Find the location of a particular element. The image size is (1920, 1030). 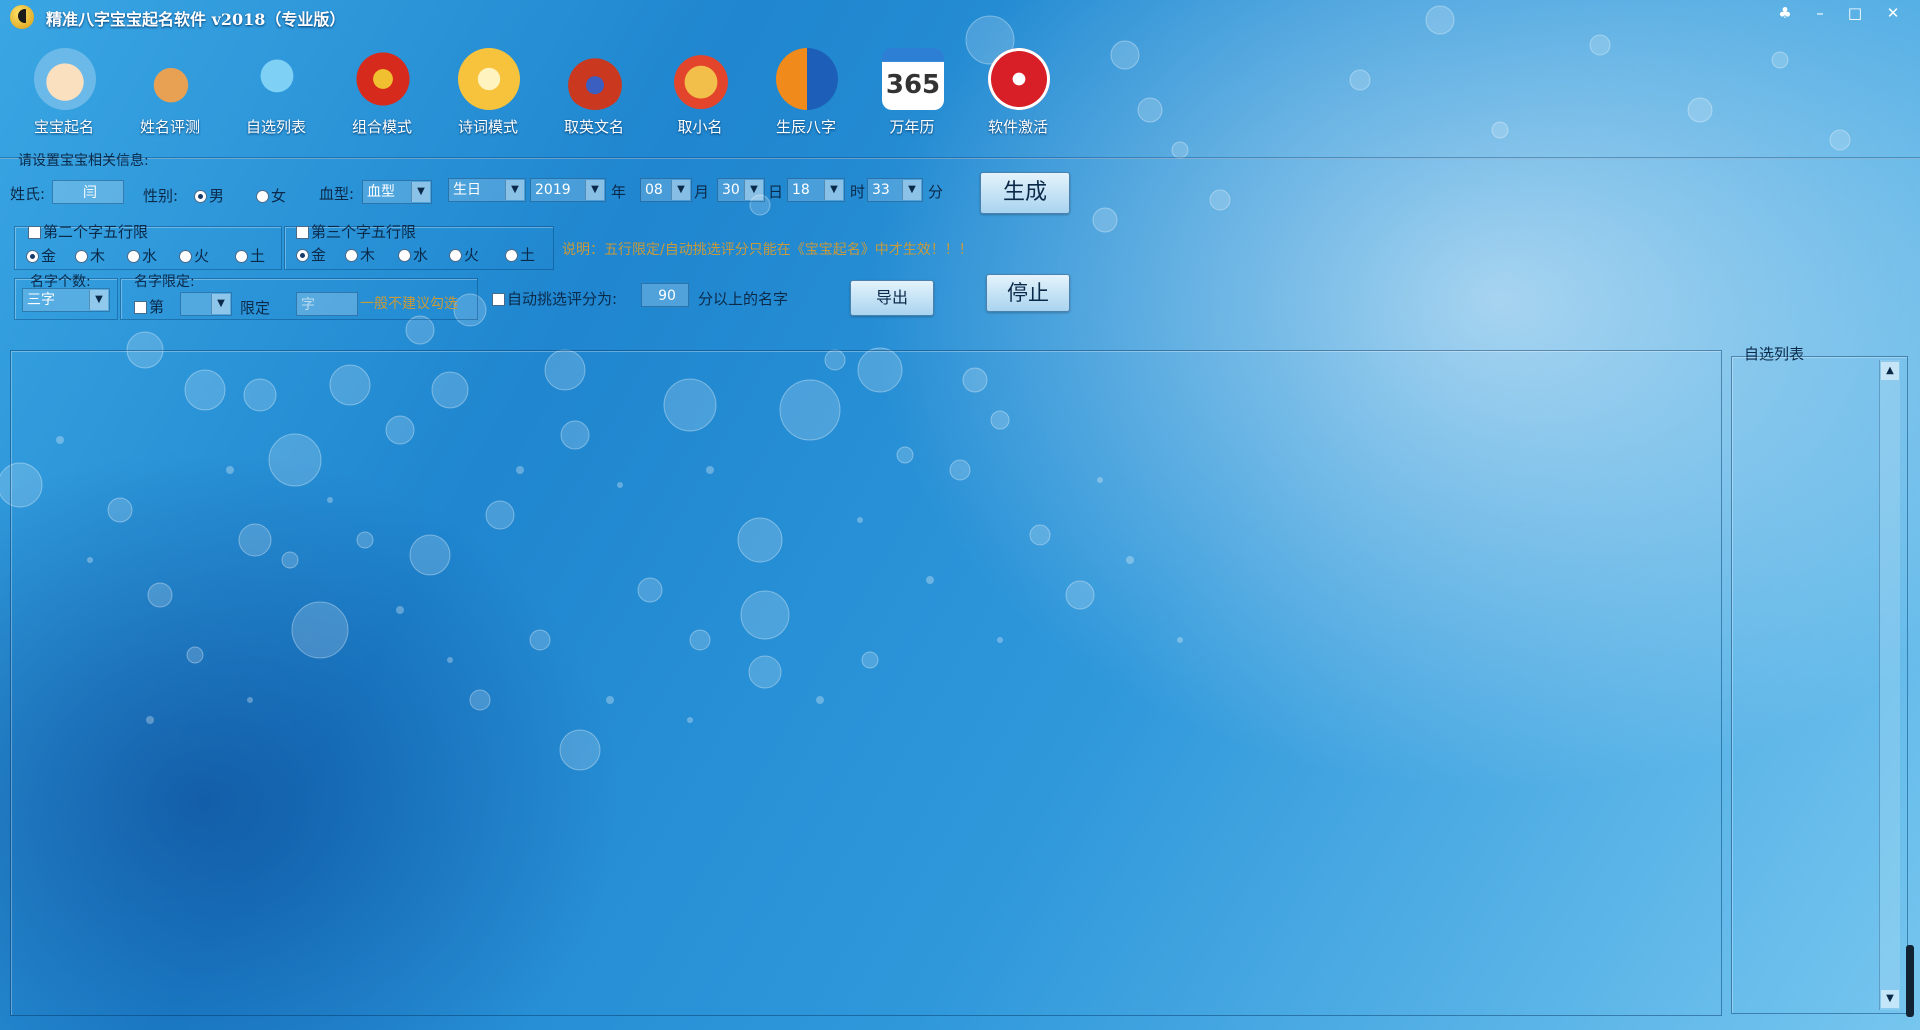

toolbar-nickname: 取小名 is located at coordinates (700, 94).